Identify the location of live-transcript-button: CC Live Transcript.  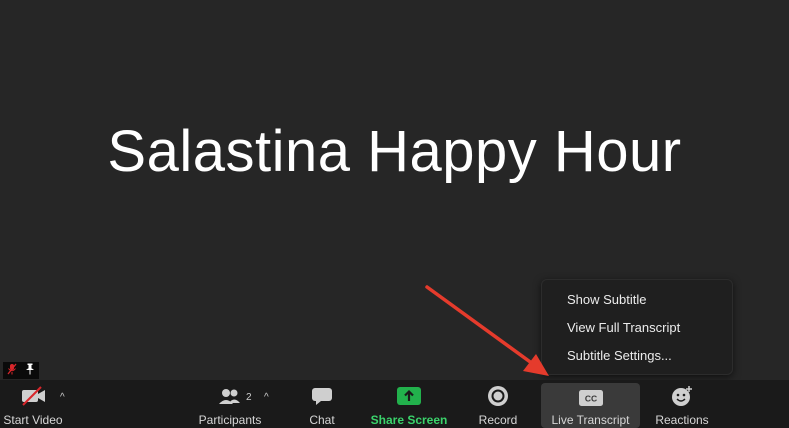
(590, 405).